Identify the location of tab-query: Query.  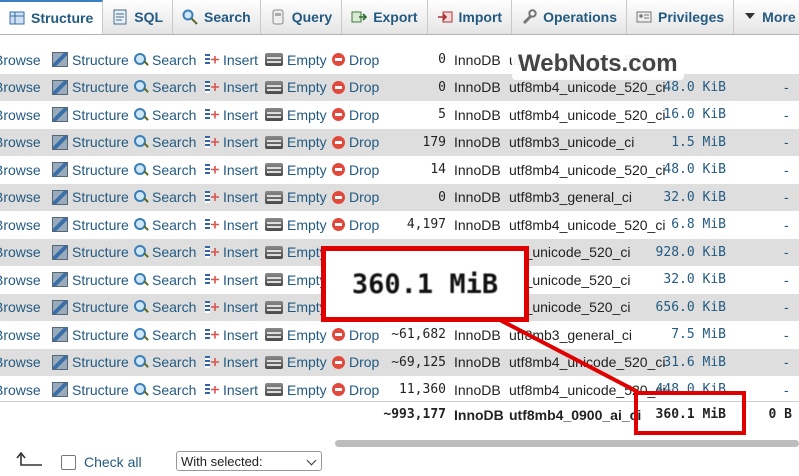
(302, 17).